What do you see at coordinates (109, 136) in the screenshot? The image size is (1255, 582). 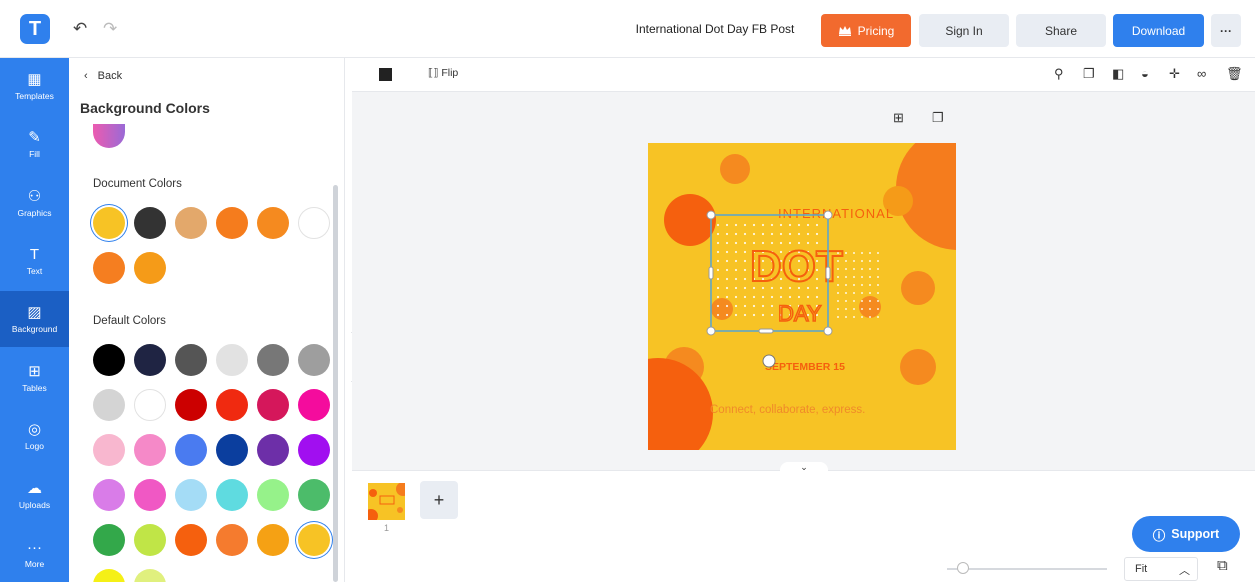 I see `gradient-swatch` at bounding box center [109, 136].